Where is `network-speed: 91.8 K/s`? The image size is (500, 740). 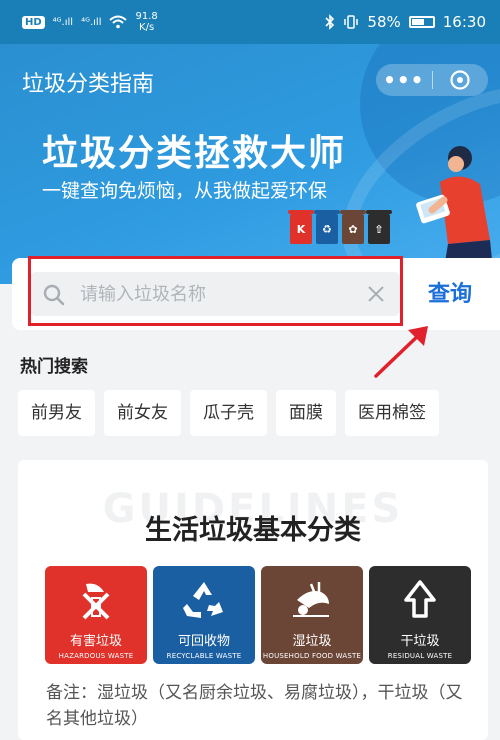 network-speed: 91.8 K/s is located at coordinates (146, 22).